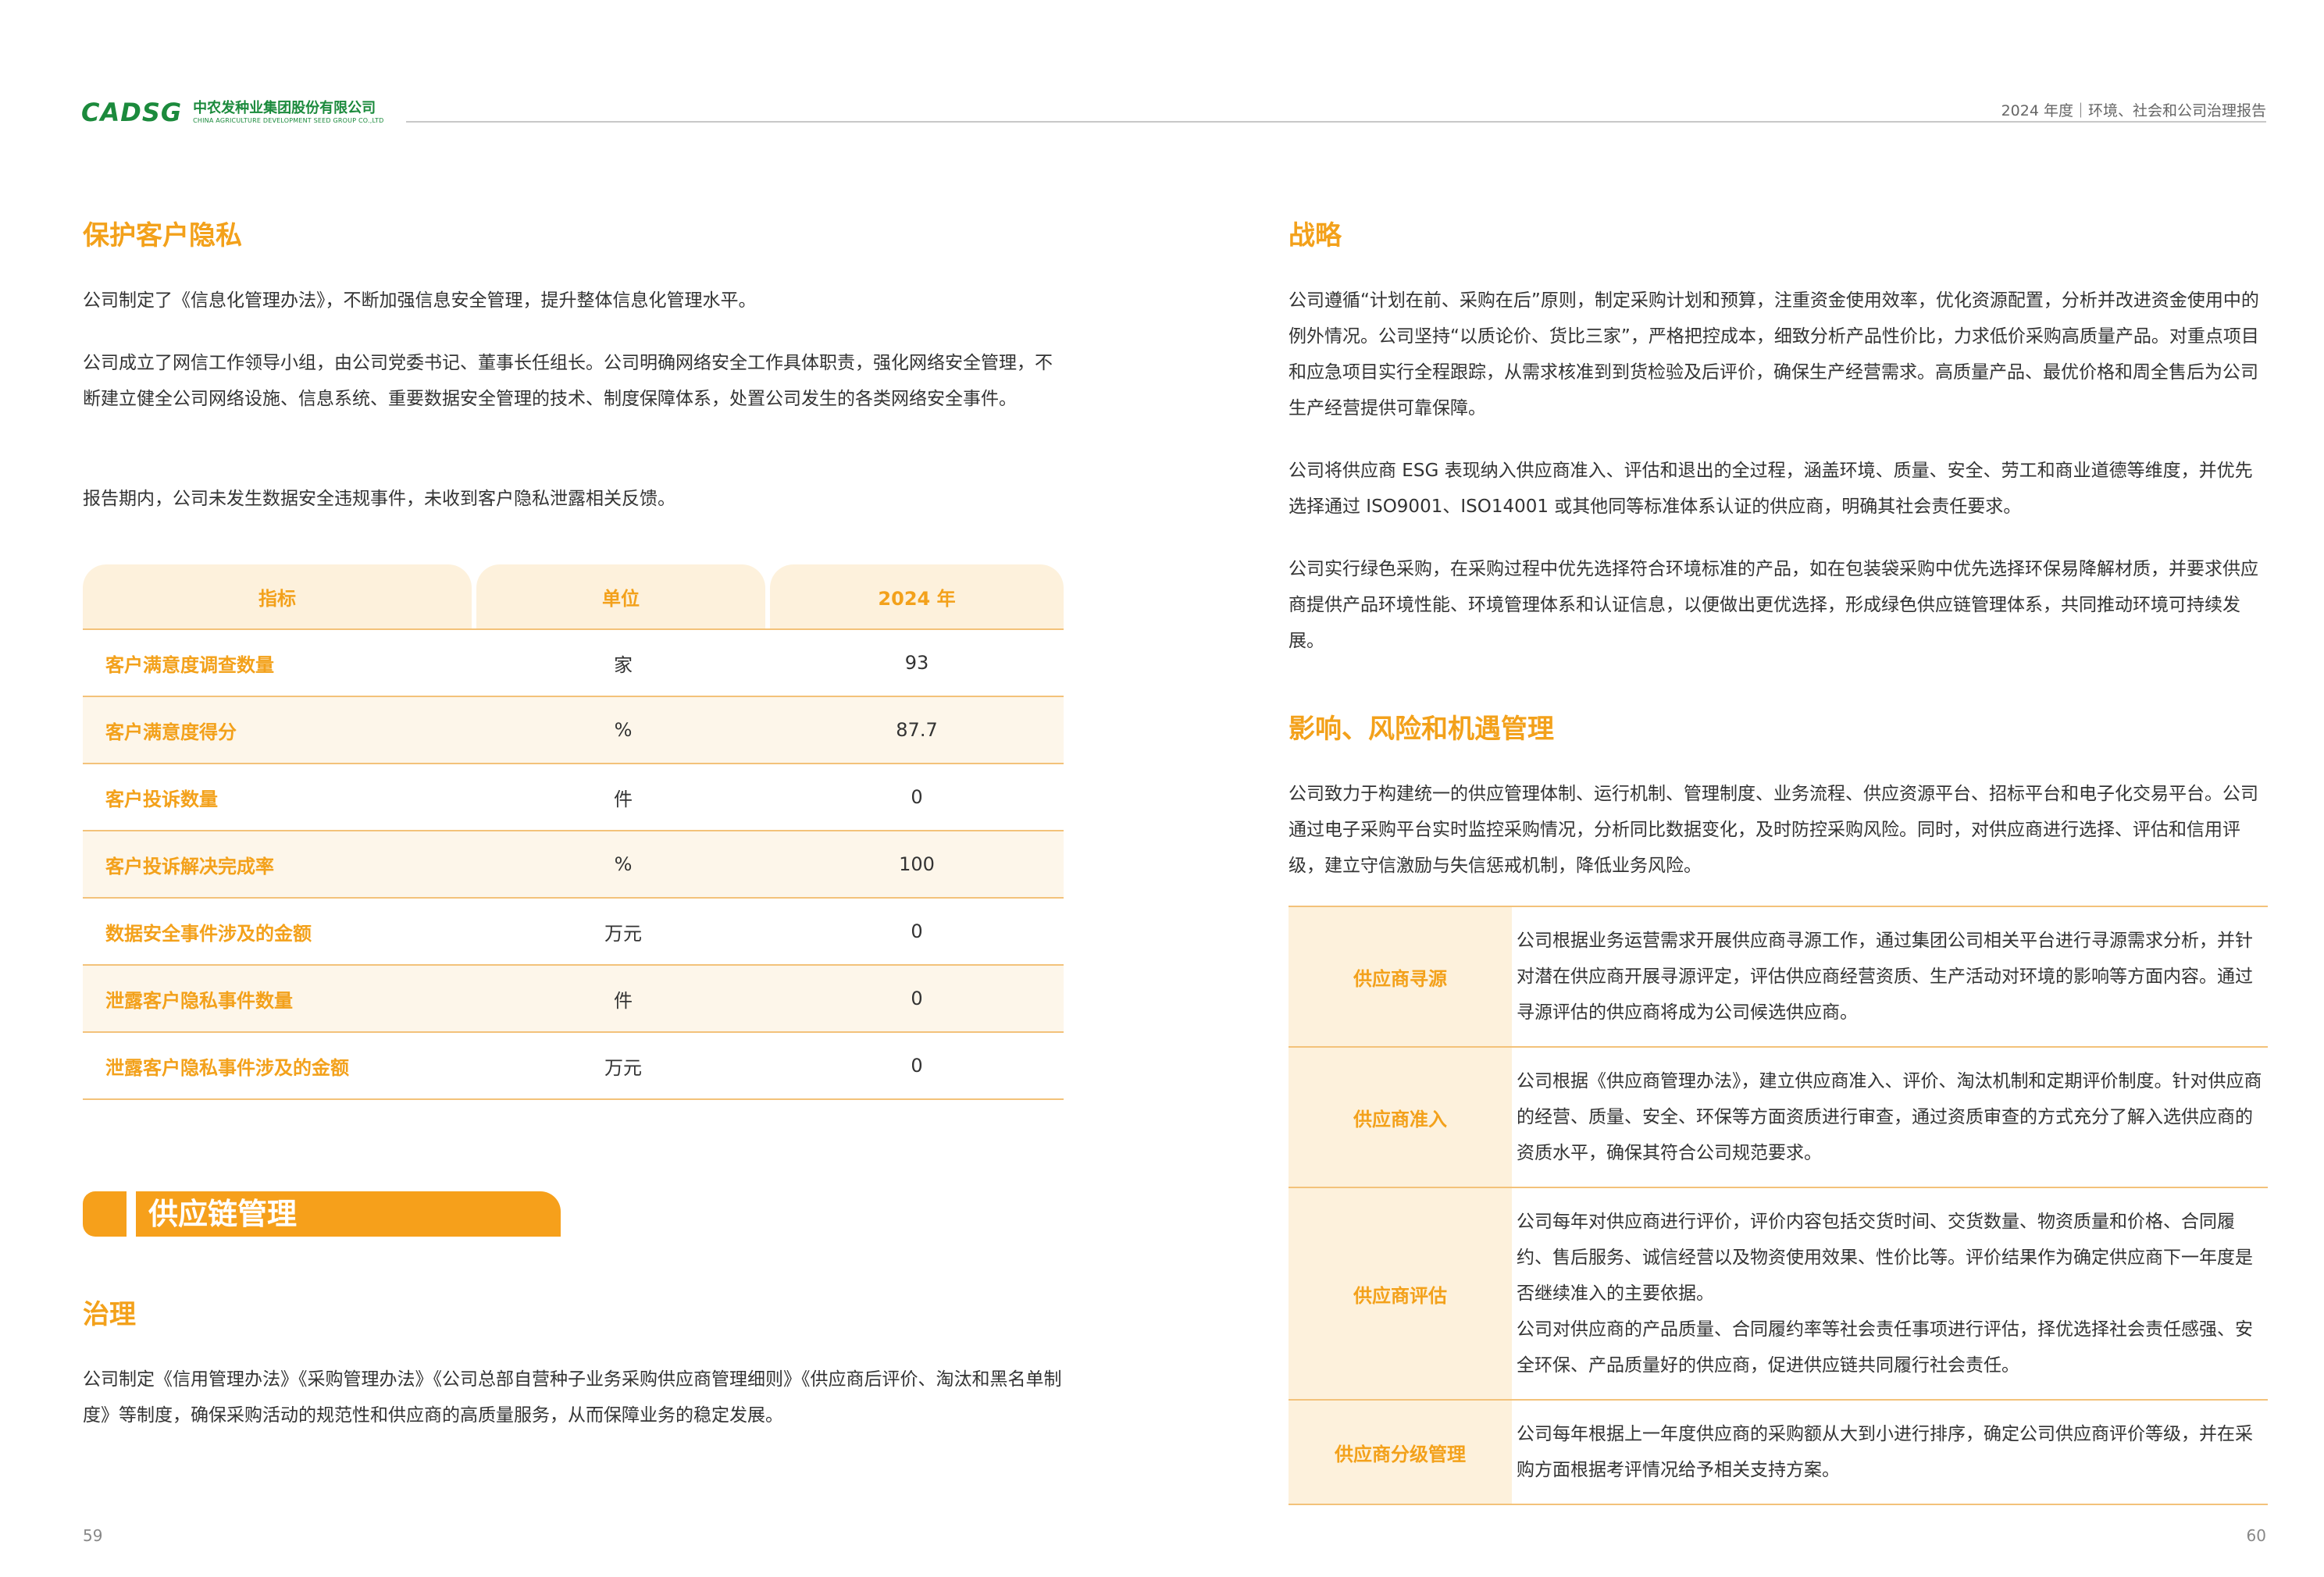 Image resolution: width=2324 pixels, height=1577 pixels. I want to click on row-indicator: 客户满意度得分, so click(171, 732).